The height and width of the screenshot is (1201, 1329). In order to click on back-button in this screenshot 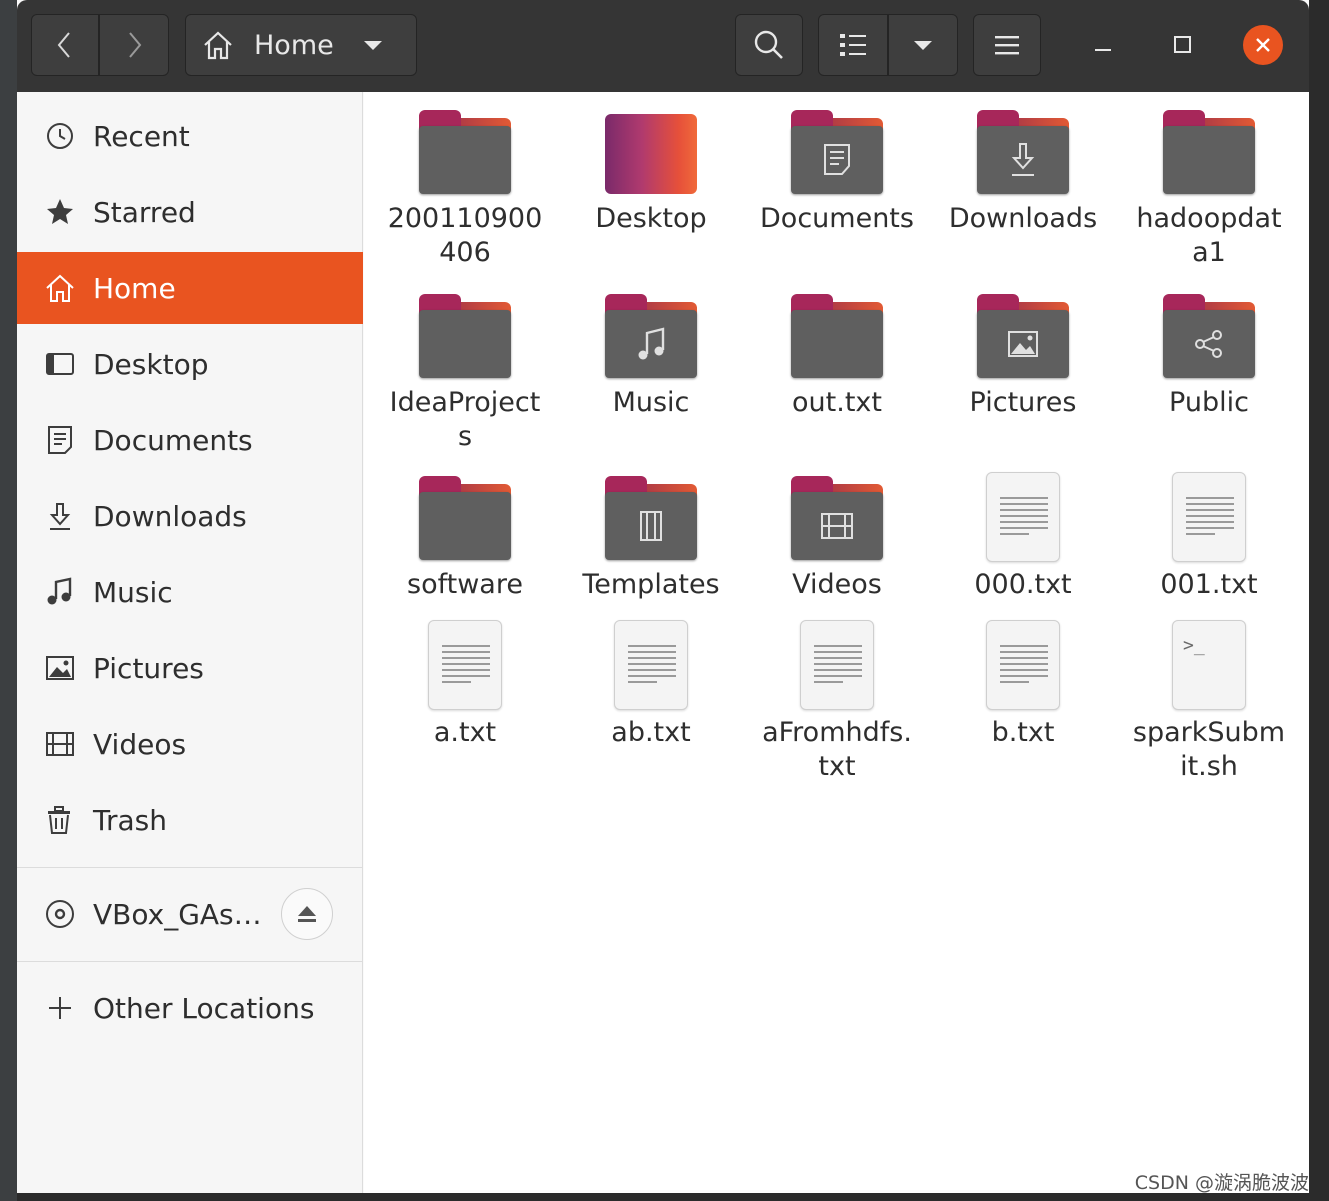, I will do `click(65, 45)`.